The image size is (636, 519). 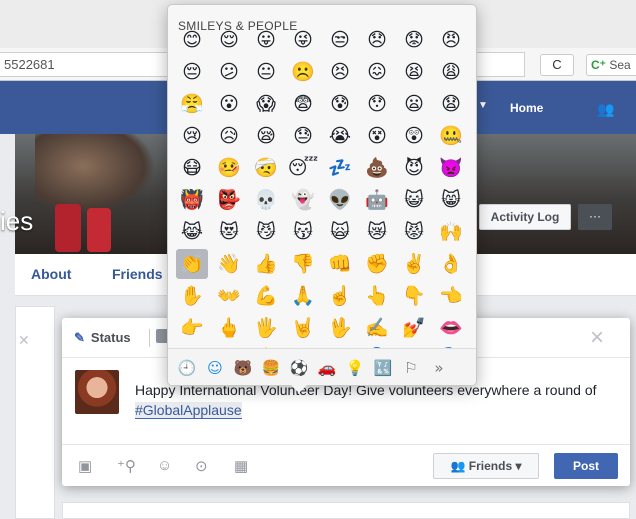 I want to click on emoji-item: 👎, so click(x=303, y=264).